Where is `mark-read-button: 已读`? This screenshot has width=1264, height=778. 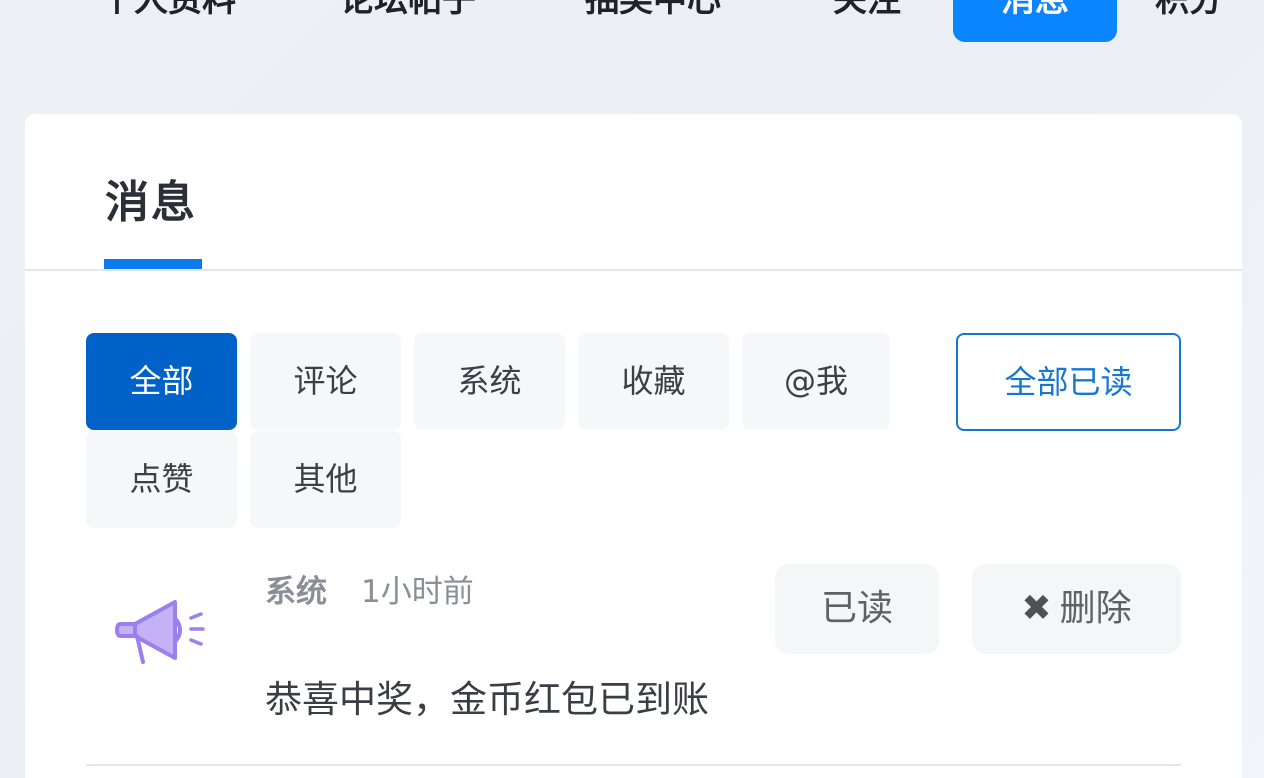 mark-read-button: 已读 is located at coordinates (857, 609).